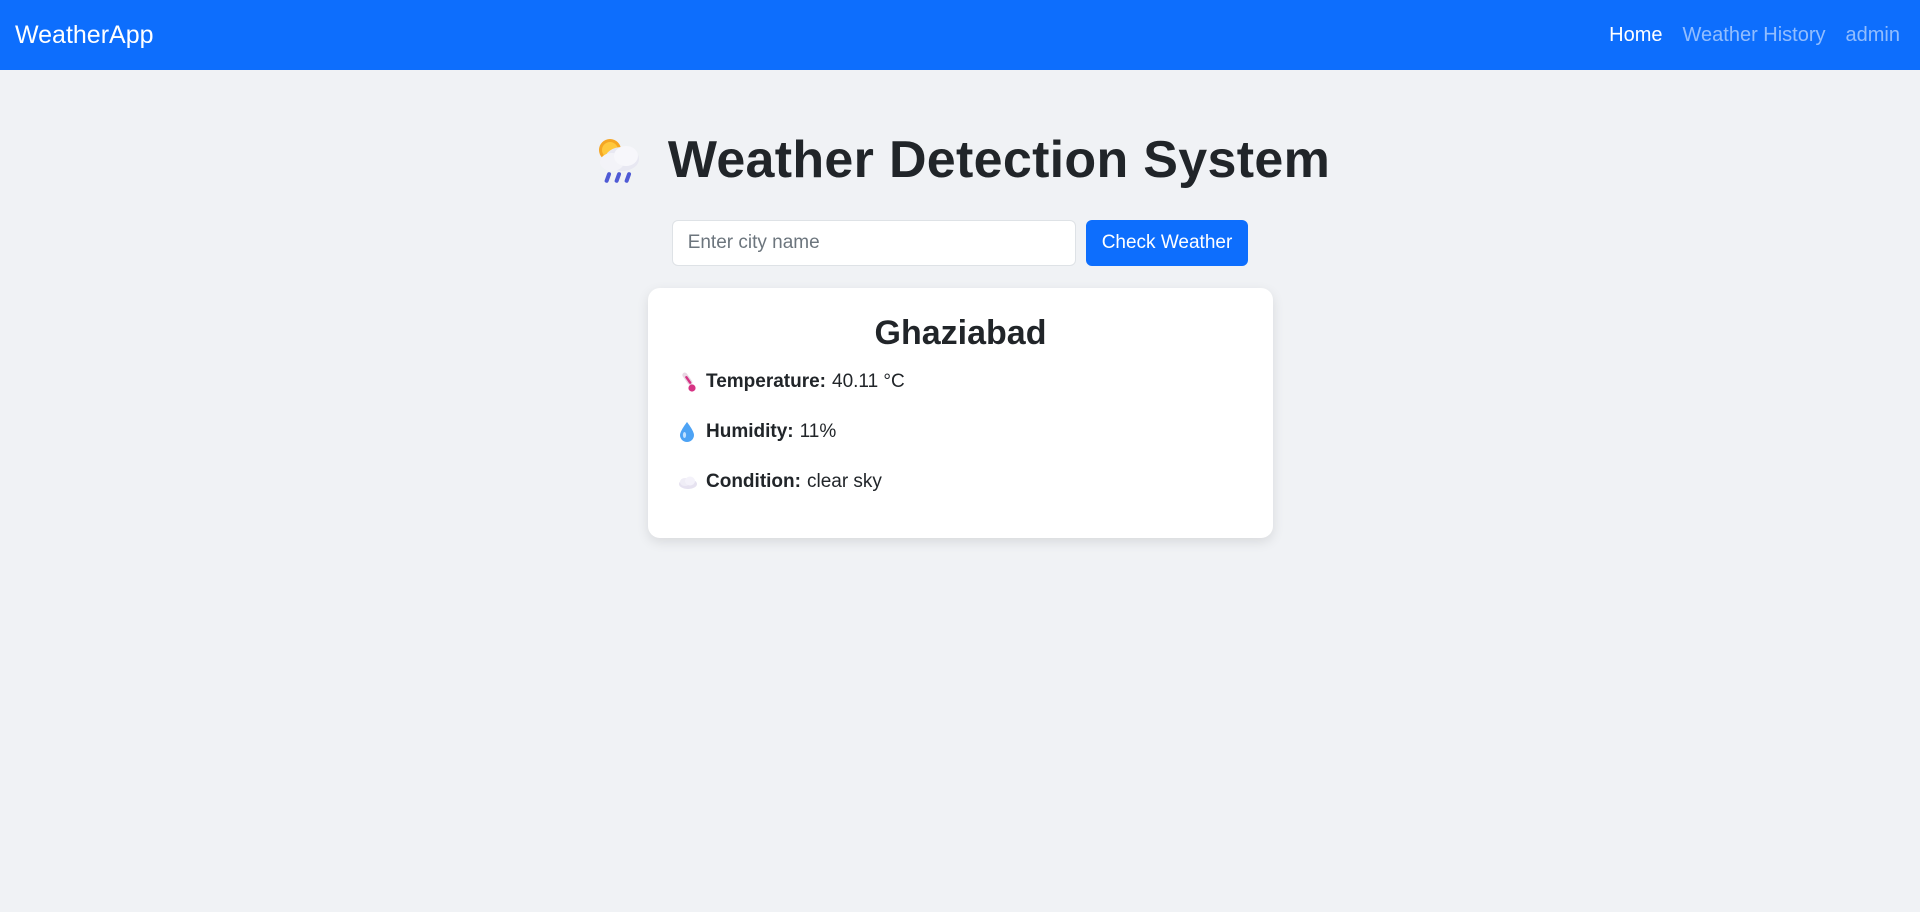 This screenshot has height=912, width=1920. What do you see at coordinates (868, 381) in the screenshot?
I see `temperature-value: 40.11 °C` at bounding box center [868, 381].